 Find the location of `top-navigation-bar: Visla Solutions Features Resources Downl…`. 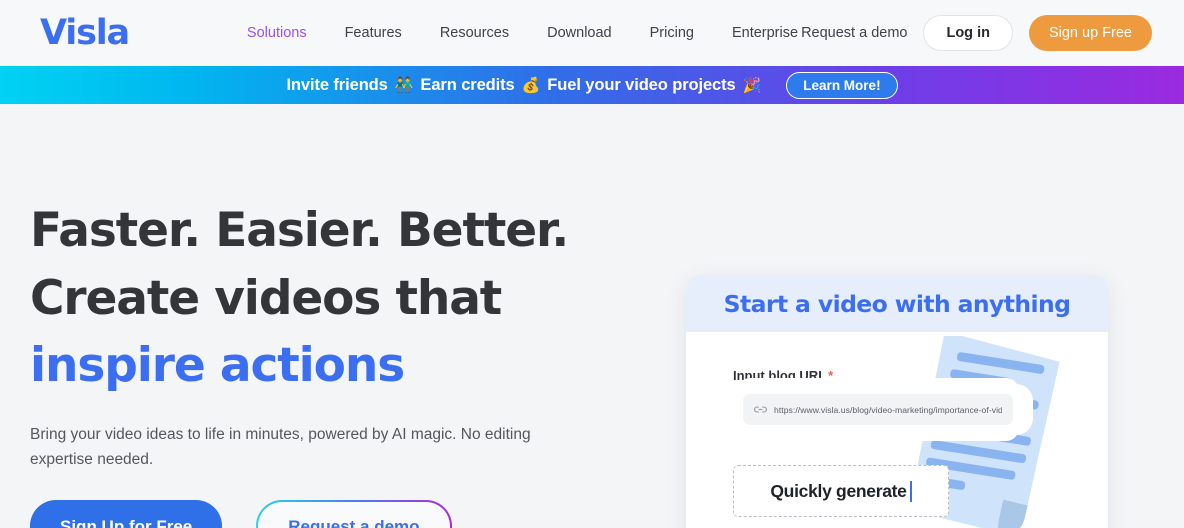

top-navigation-bar: Visla Solutions Features Resources Downl… is located at coordinates (592, 33).